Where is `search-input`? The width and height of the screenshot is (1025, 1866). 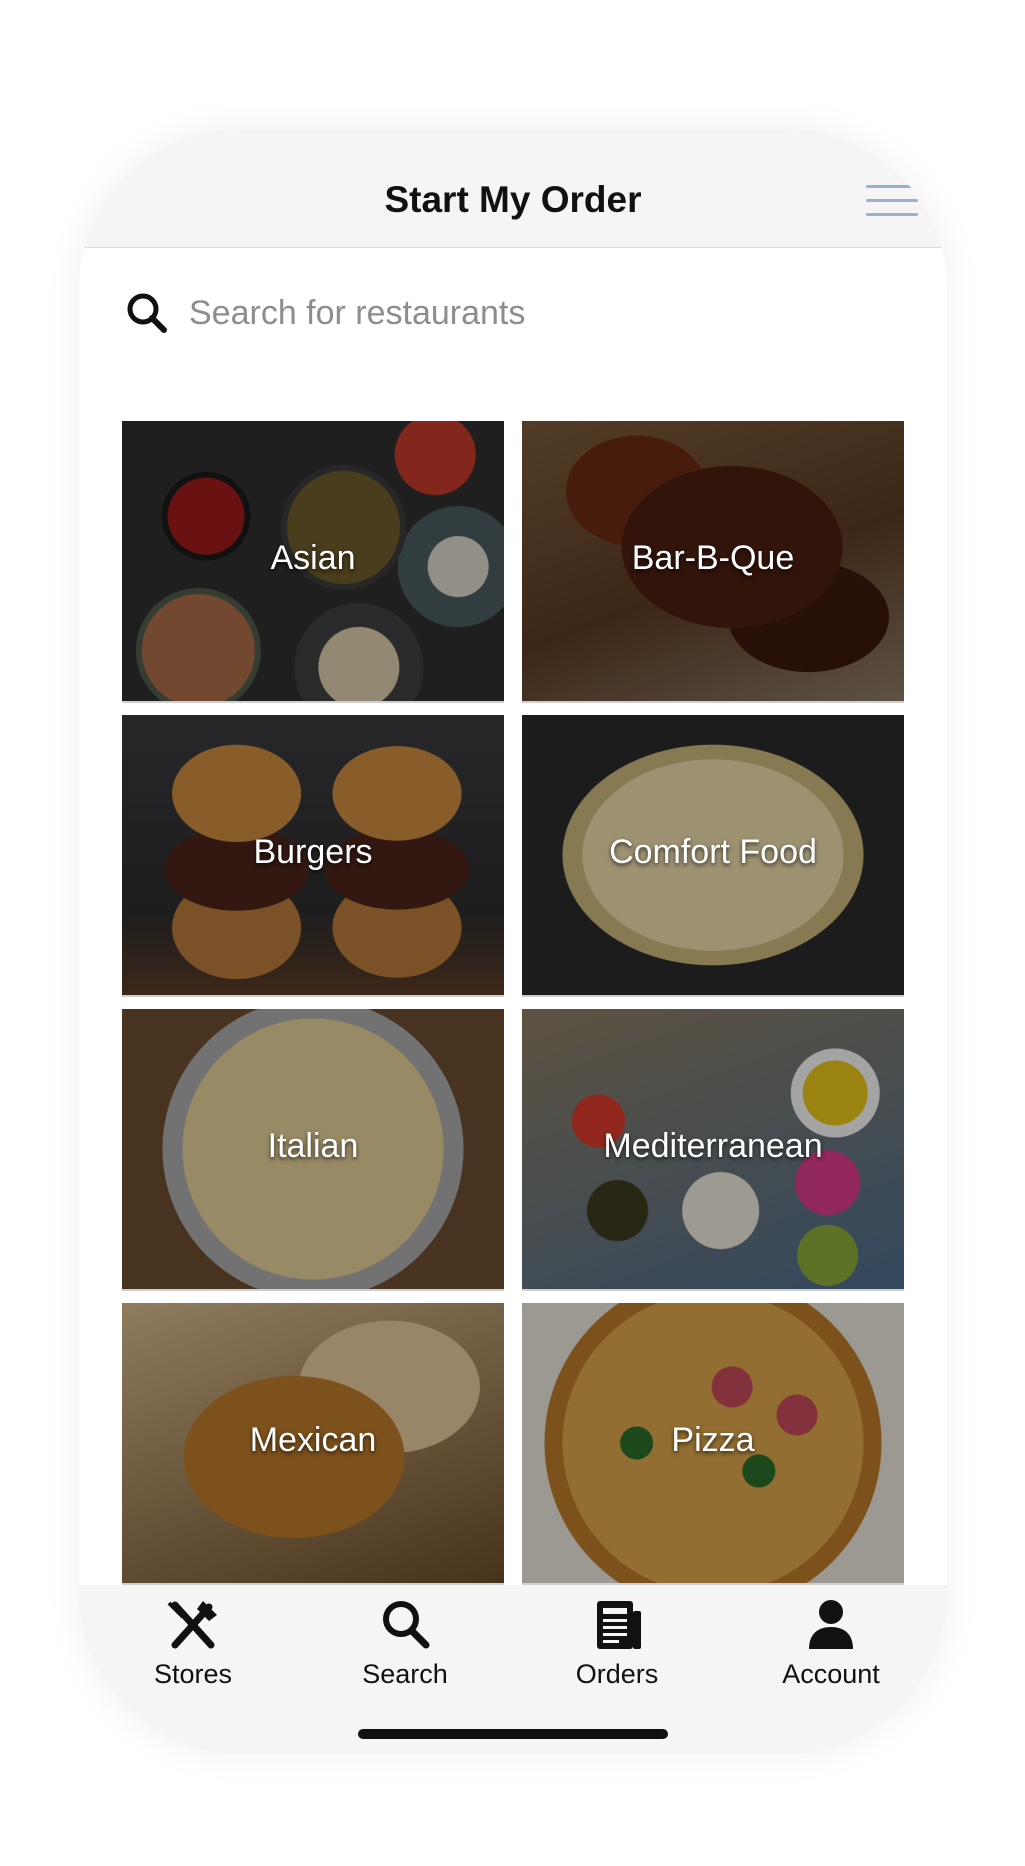 search-input is located at coordinates (539, 313).